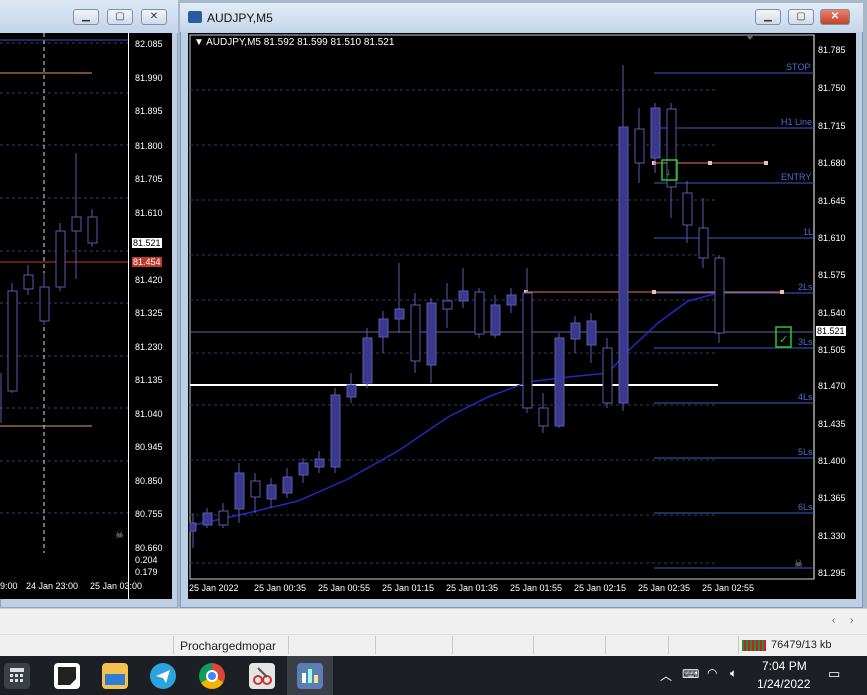 Image resolution: width=867 pixels, height=695 pixels. What do you see at coordinates (116, 586) in the screenshot?
I see `time-label: 25 Jan 03:00` at bounding box center [116, 586].